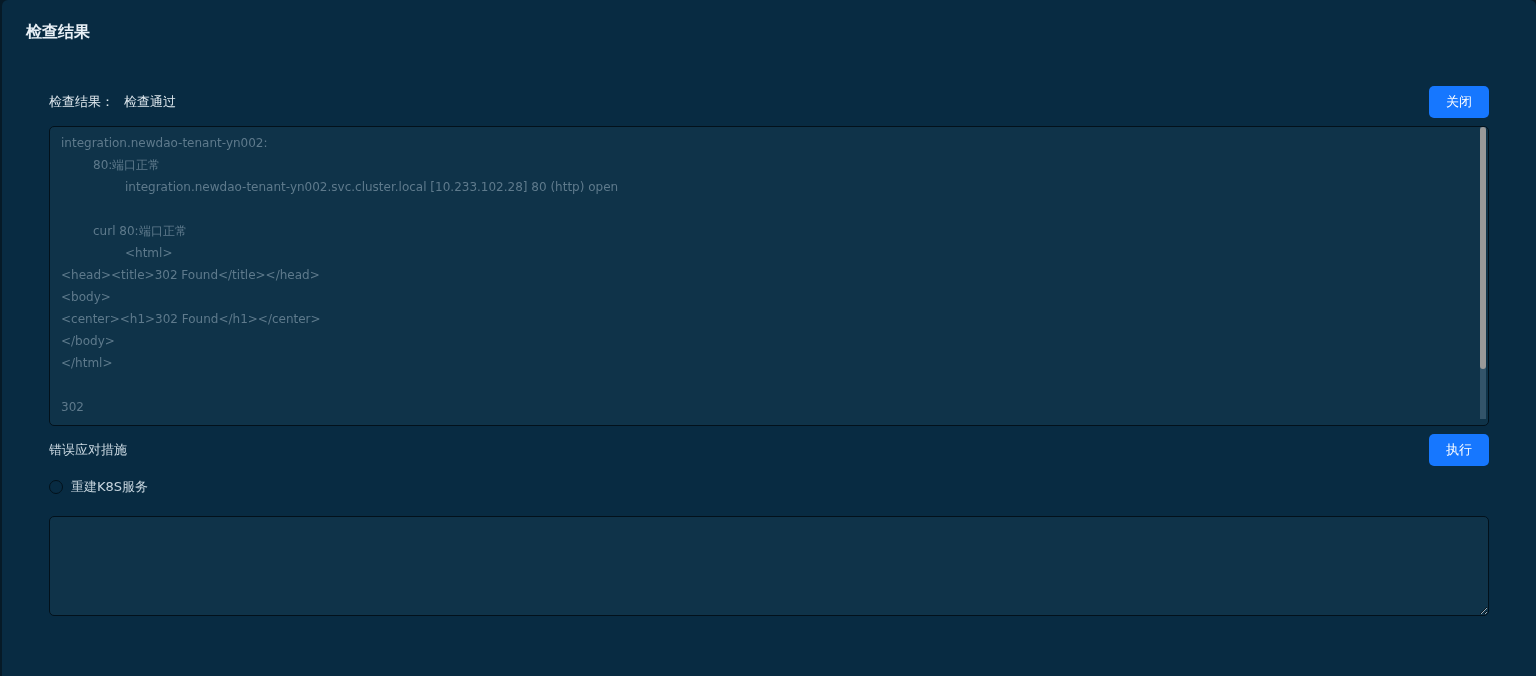 The image size is (1536, 676). Describe the element at coordinates (58, 32) in the screenshot. I see `panel-title: 检查结果` at that location.